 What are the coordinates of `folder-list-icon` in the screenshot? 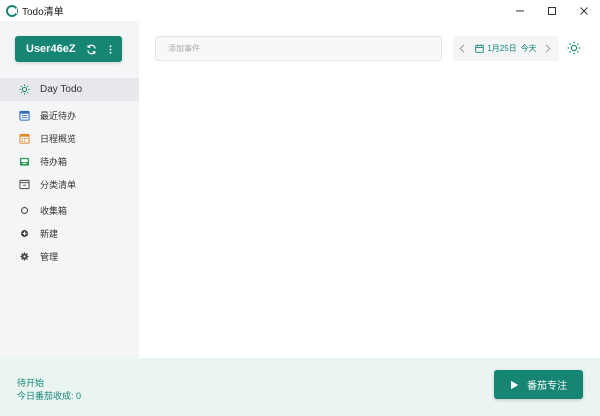 It's located at (24, 185).